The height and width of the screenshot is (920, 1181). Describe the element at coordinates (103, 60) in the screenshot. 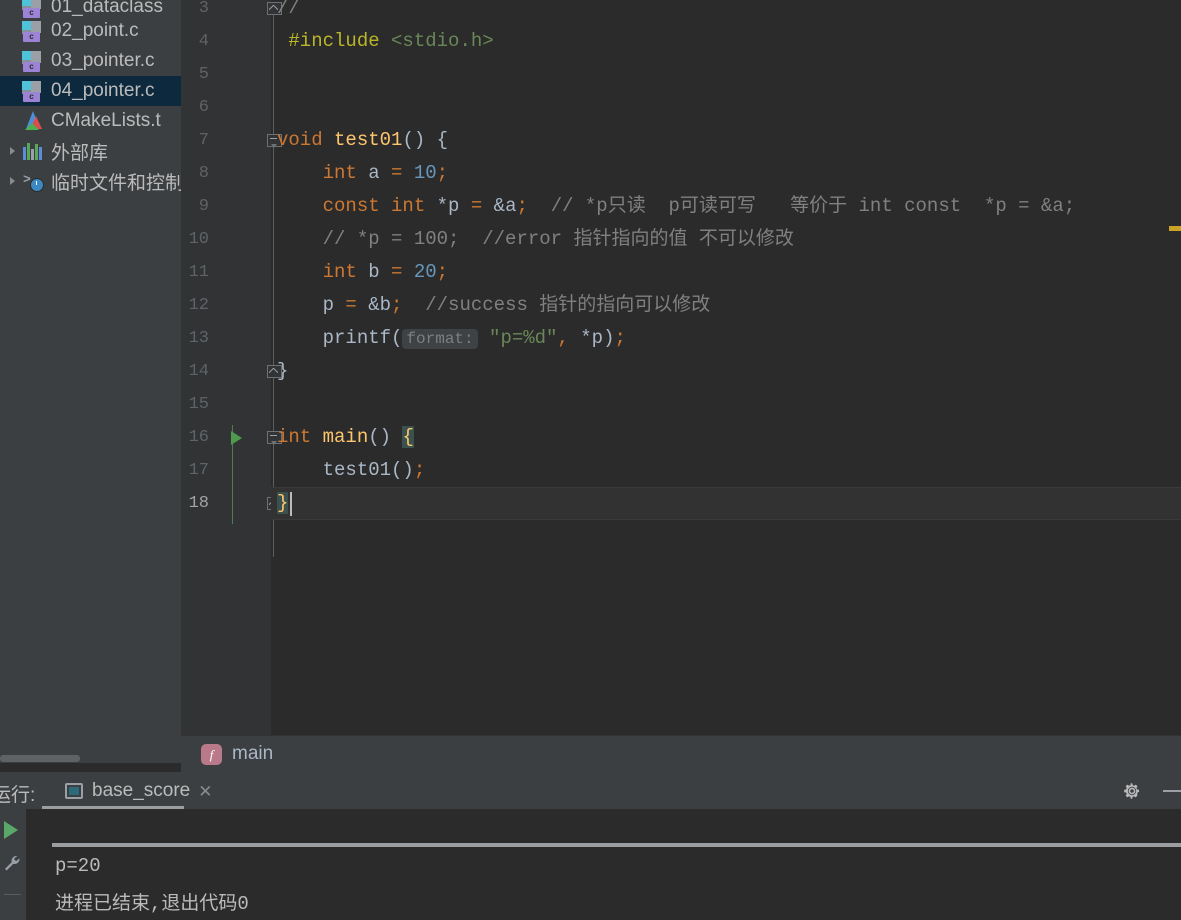

I see `tree-item-label: 03_pointer.c` at that location.